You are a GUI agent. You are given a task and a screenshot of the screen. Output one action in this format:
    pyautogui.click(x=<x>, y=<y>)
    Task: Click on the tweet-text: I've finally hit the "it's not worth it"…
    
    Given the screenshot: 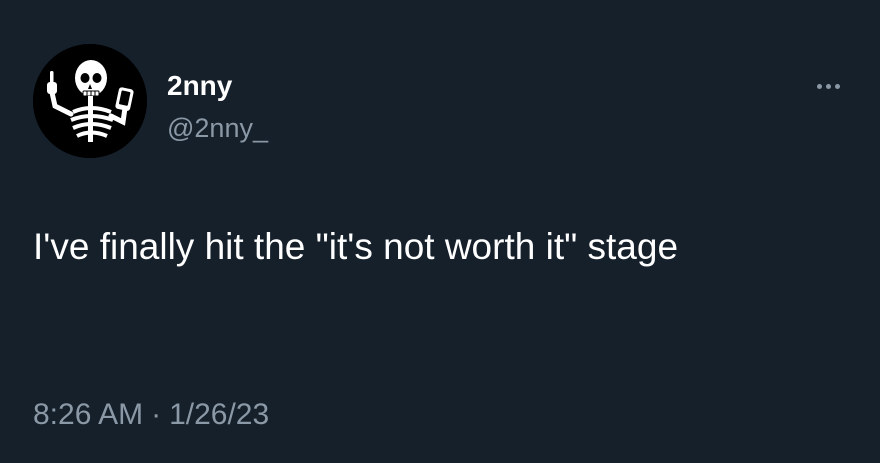 What is the action you would take?
    pyautogui.click(x=356, y=246)
    